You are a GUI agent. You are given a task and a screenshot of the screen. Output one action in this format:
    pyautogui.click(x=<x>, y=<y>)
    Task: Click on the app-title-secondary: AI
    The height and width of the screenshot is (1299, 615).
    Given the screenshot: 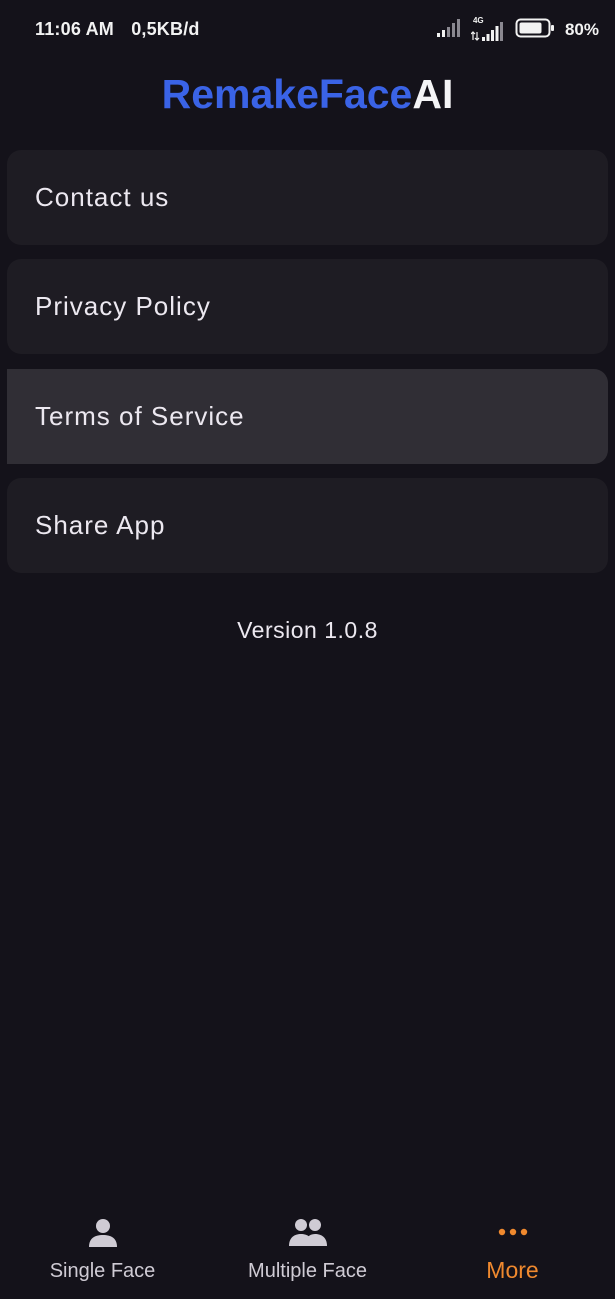 What is the action you would take?
    pyautogui.click(x=433, y=94)
    